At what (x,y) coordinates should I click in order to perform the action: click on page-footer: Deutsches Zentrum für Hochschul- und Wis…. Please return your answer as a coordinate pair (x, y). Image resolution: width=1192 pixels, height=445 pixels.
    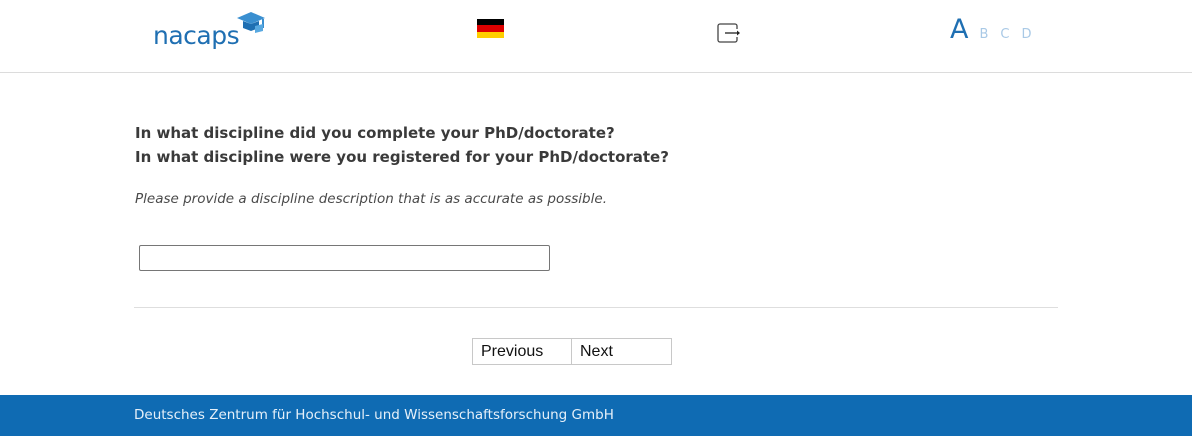
    Looking at the image, I should click on (596, 415).